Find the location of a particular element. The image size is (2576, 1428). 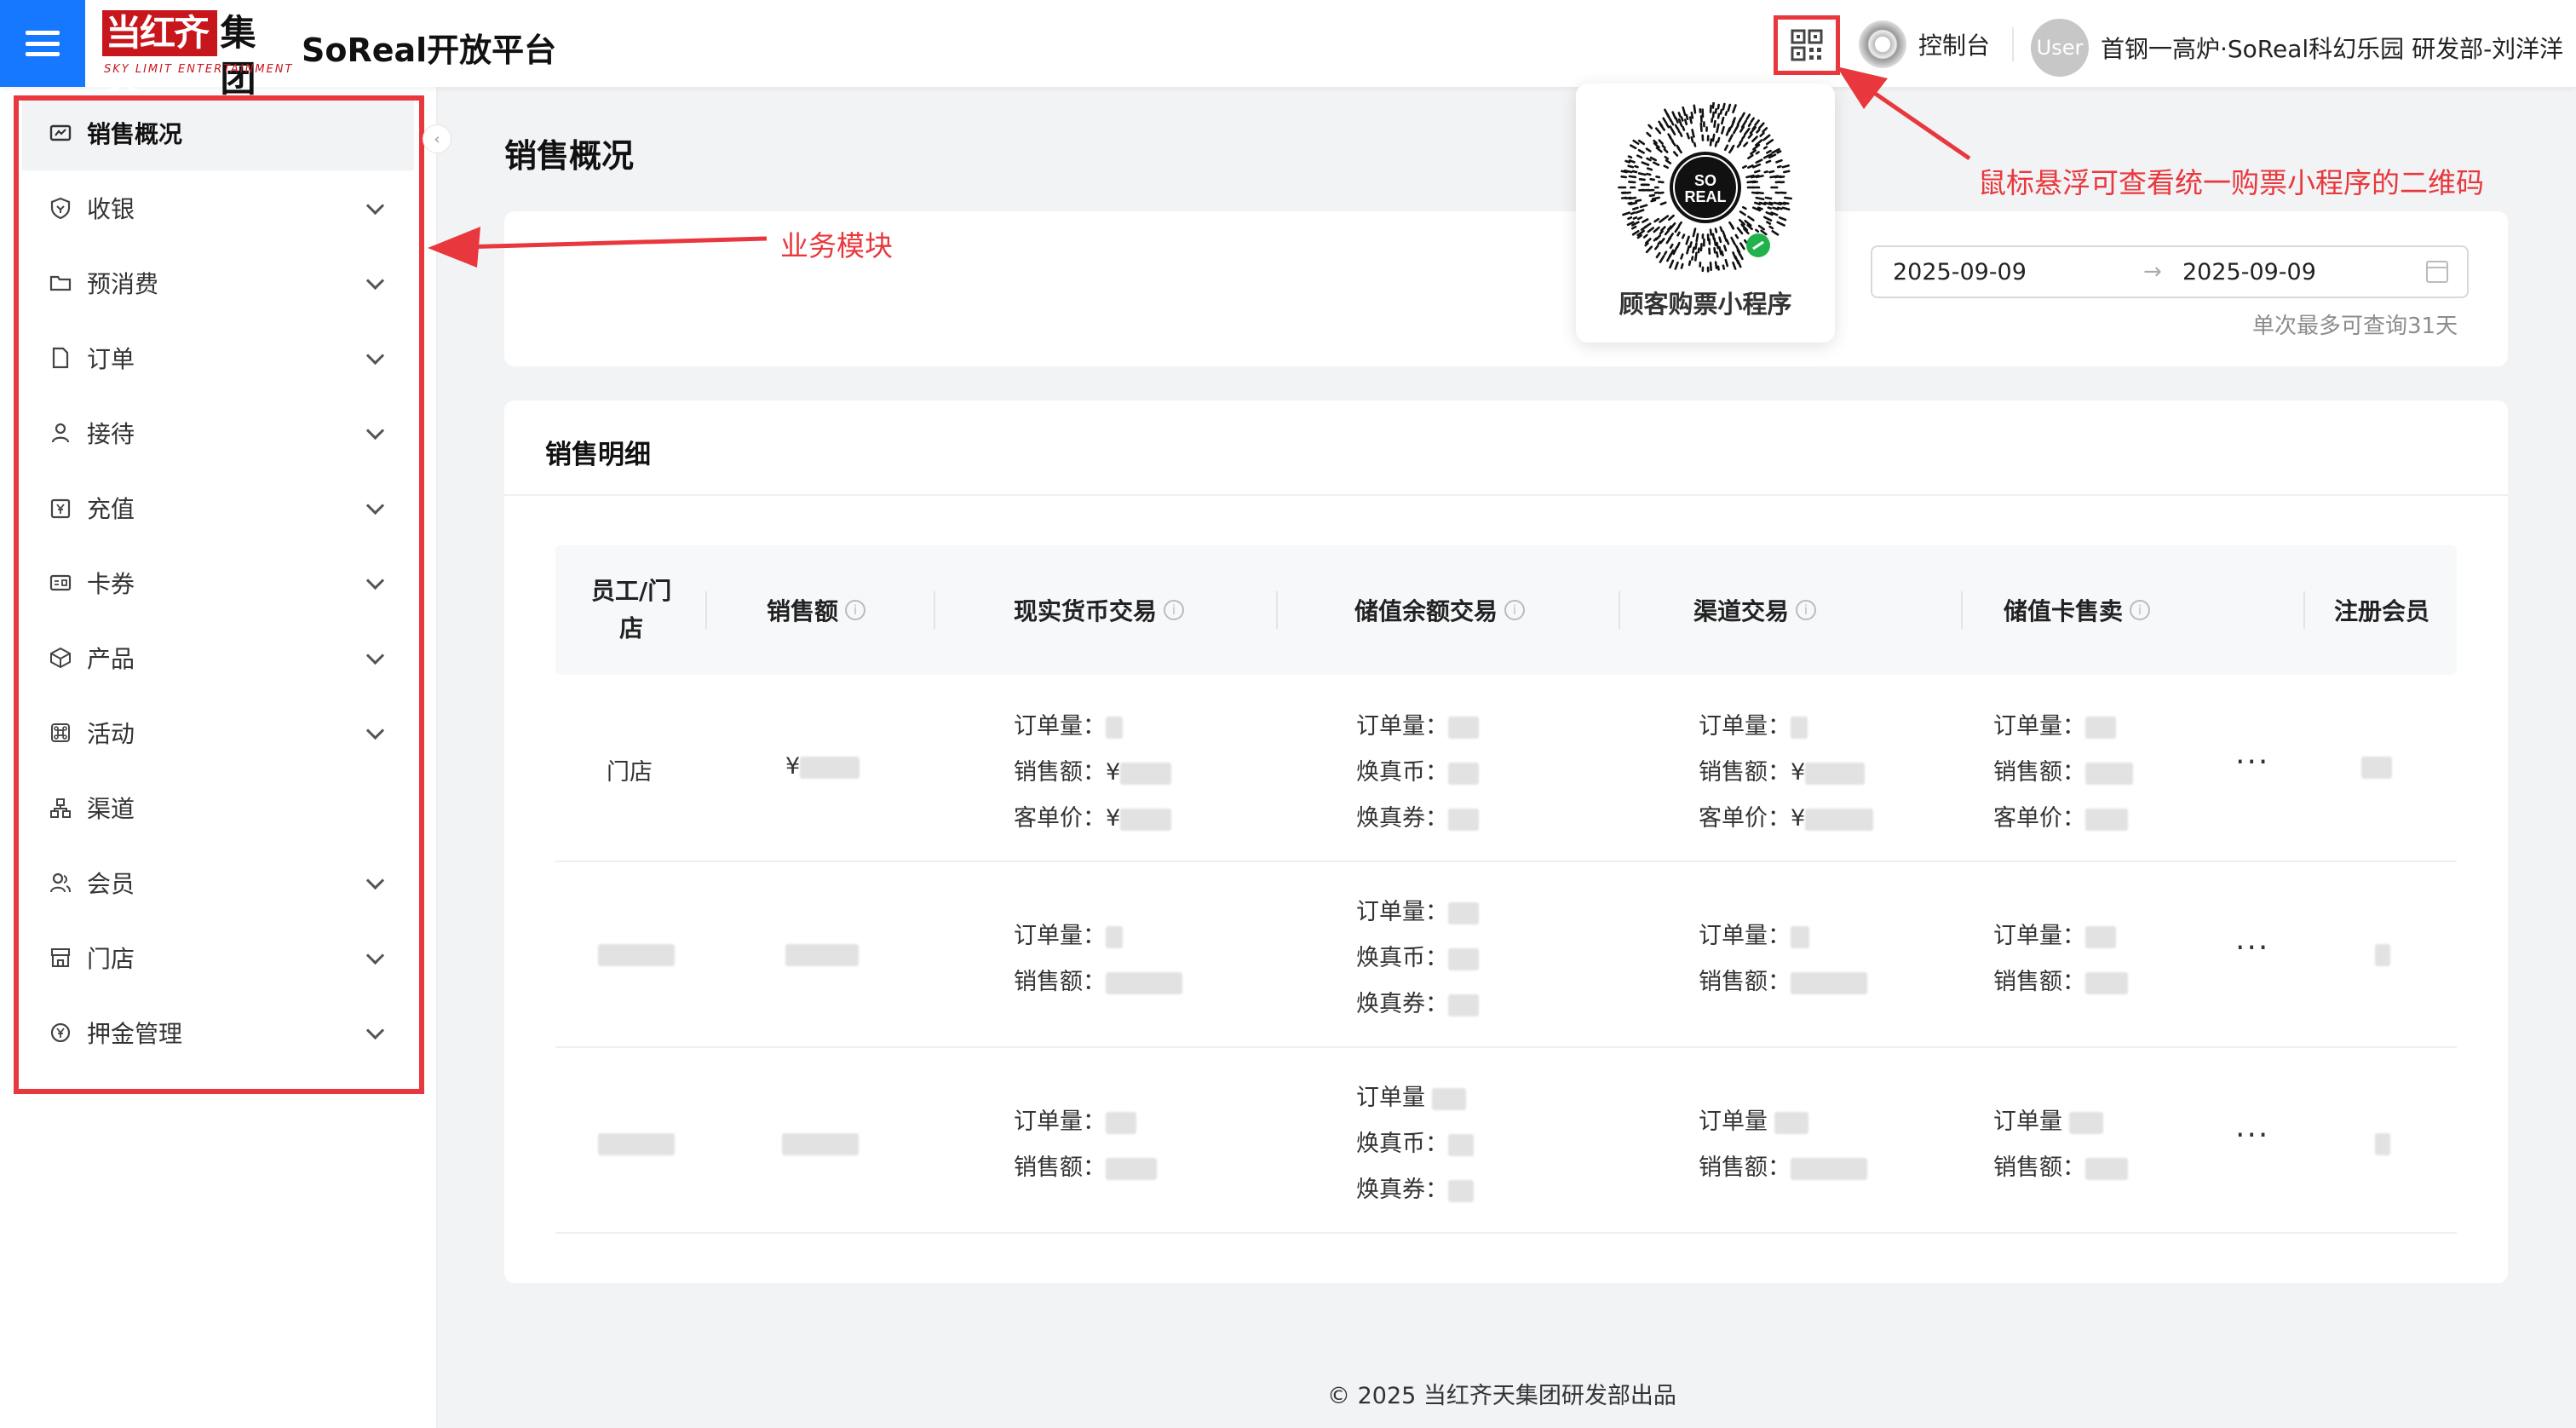

menu-toggle-button is located at coordinates (43, 44).